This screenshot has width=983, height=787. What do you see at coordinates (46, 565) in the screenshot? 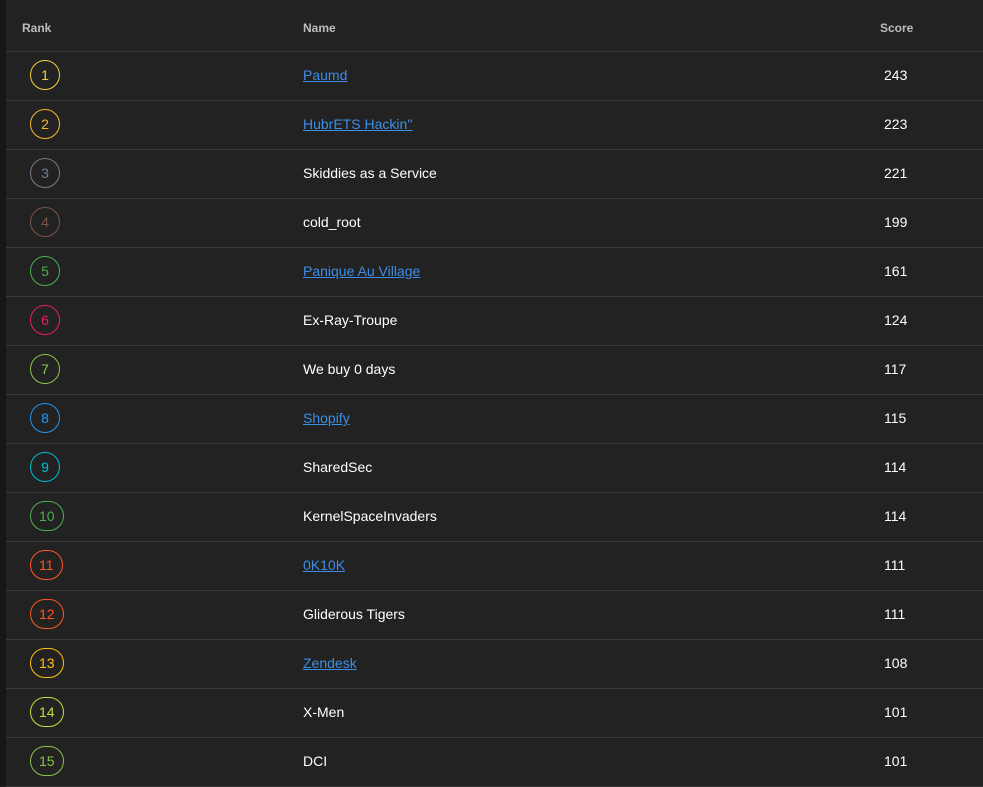
I see `rank-badge: 11` at bounding box center [46, 565].